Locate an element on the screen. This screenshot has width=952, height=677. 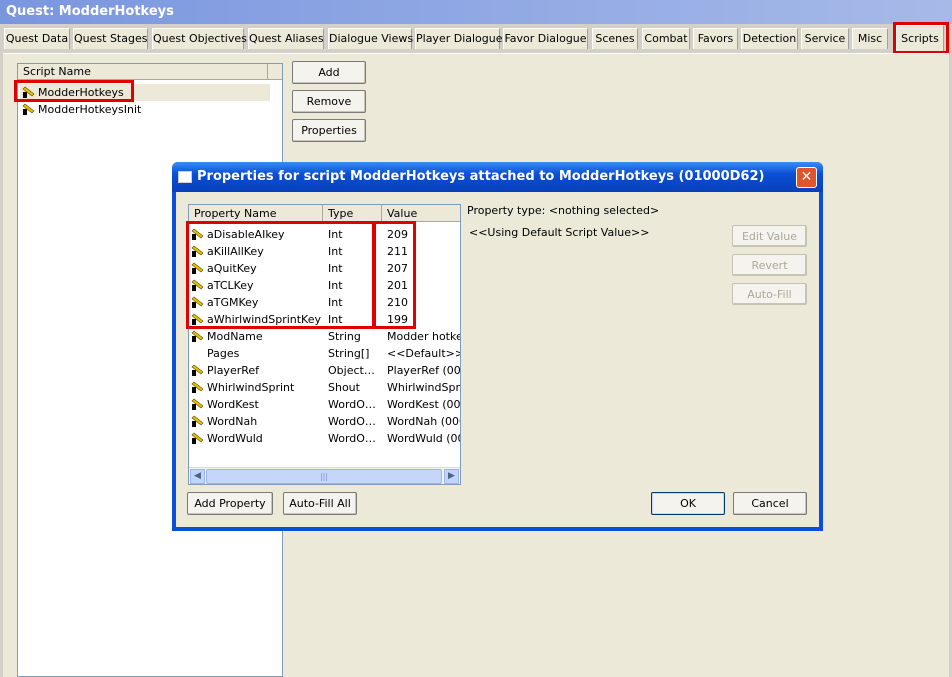
property-name: aDisableAIkey is located at coordinates (246, 234).